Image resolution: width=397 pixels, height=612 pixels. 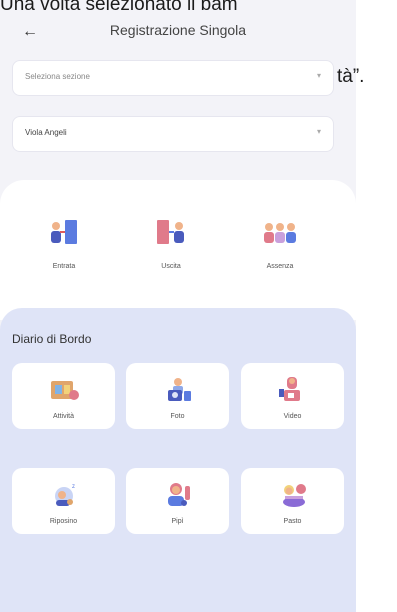 I want to click on meal-icon, so click(x=294, y=495).